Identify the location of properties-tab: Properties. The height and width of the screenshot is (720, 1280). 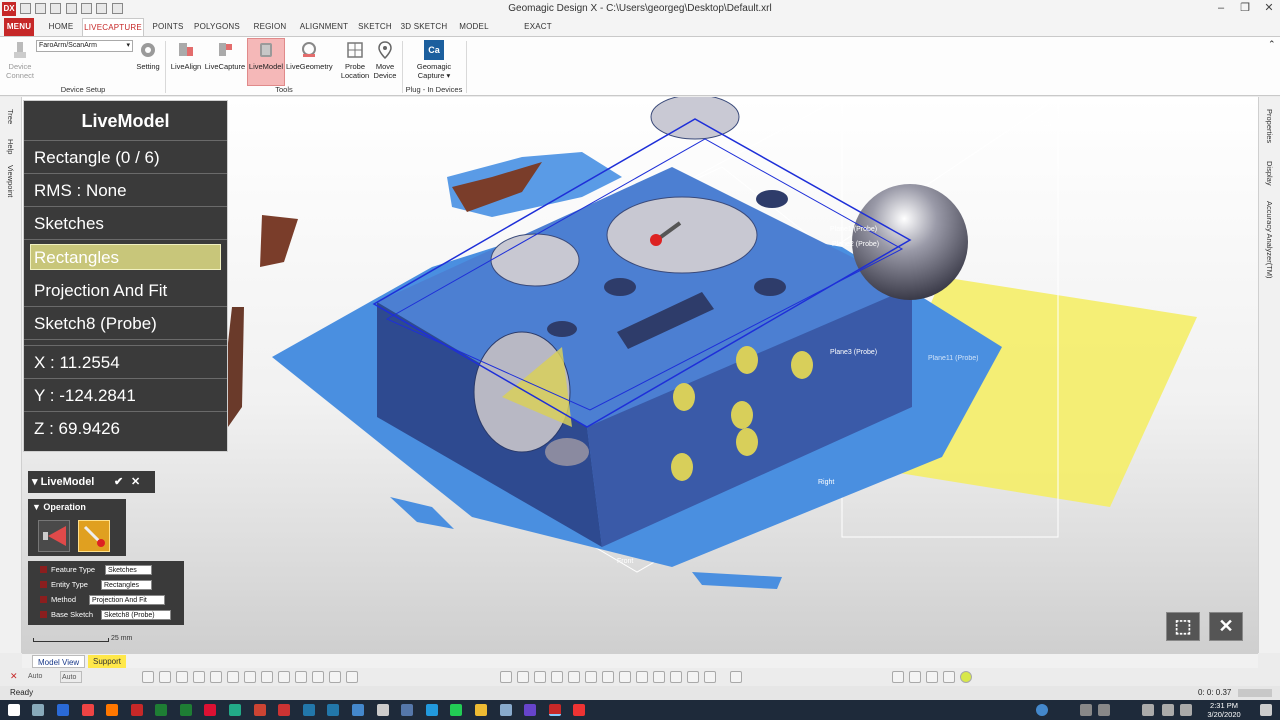
(1269, 126).